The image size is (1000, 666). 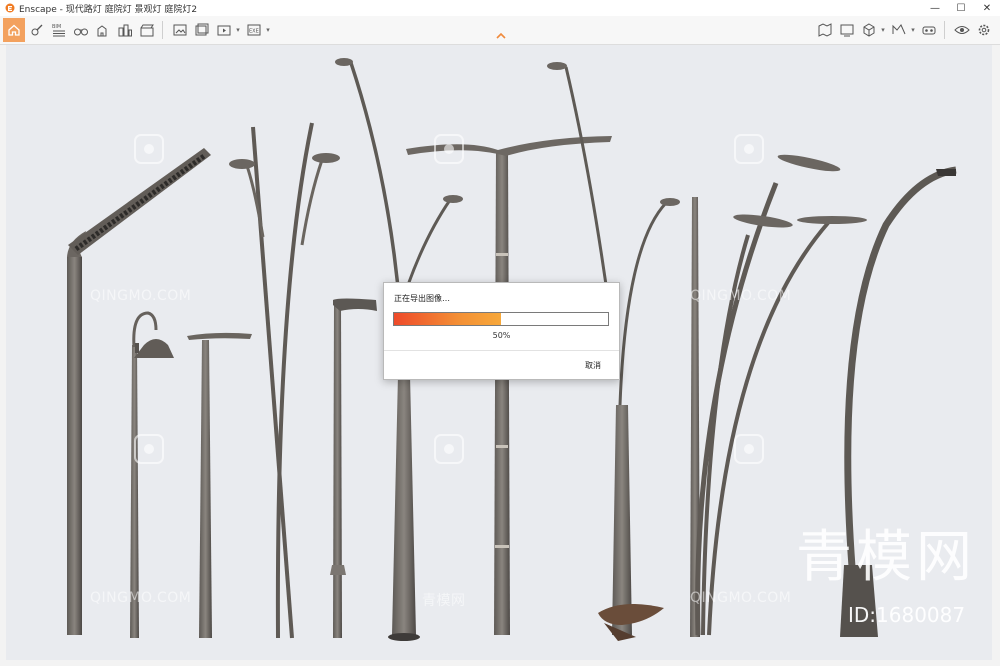 What do you see at coordinates (996, 355) in the screenshot?
I see `right-panel-edge` at bounding box center [996, 355].